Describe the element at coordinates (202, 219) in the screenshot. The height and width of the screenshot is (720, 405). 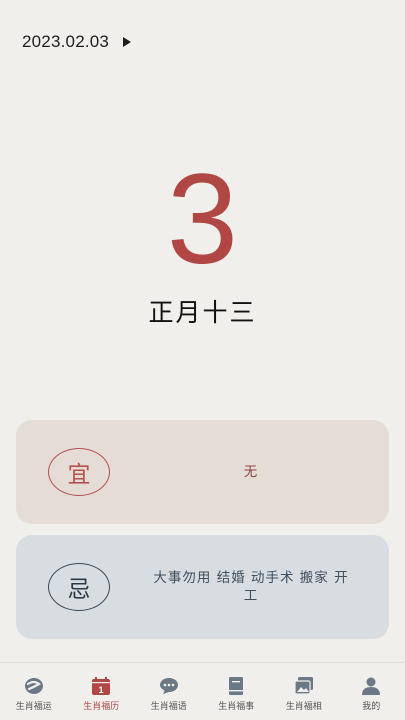
I see `day-number: 3` at that location.